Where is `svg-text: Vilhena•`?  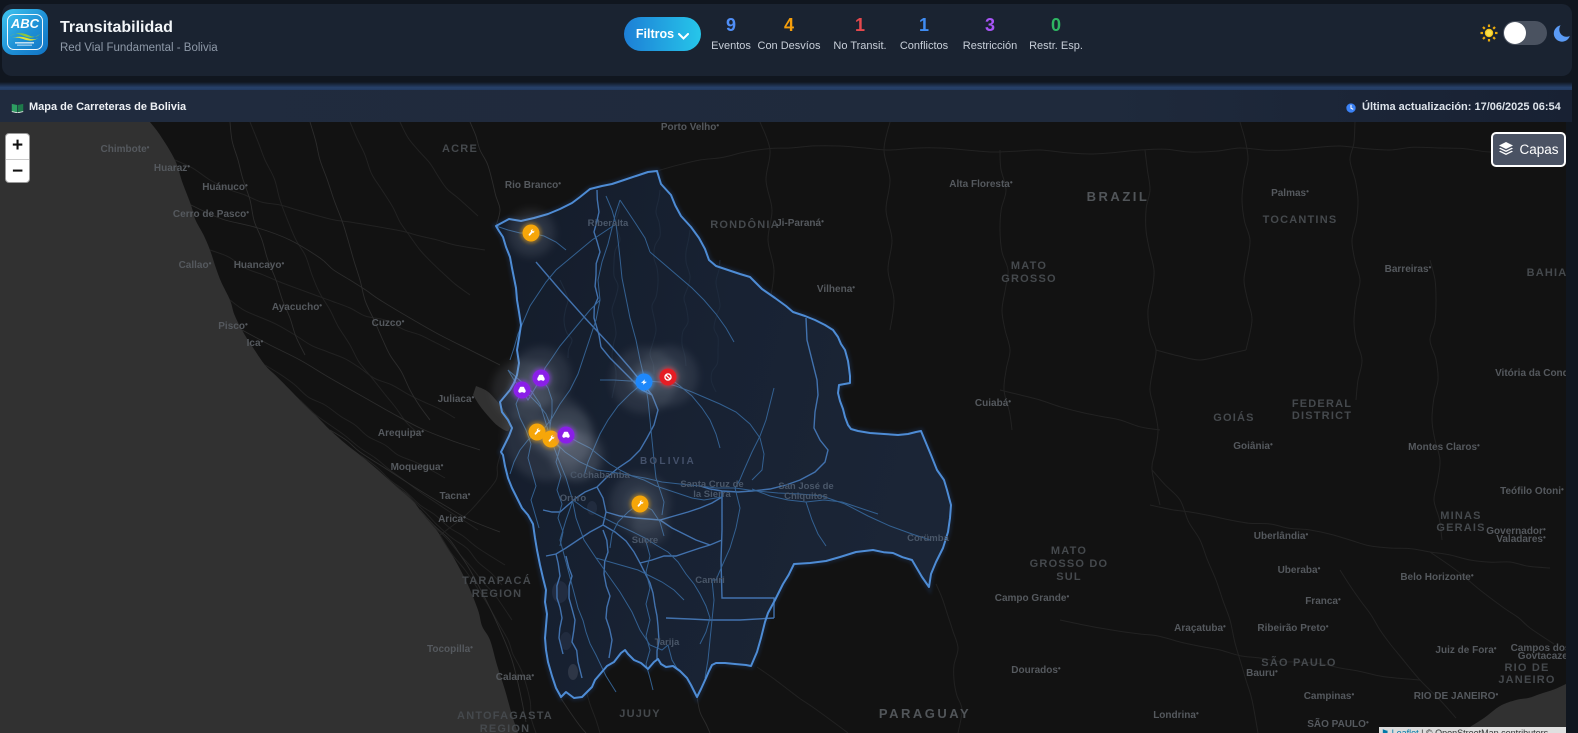 svg-text: Vilhena• is located at coordinates (836, 289).